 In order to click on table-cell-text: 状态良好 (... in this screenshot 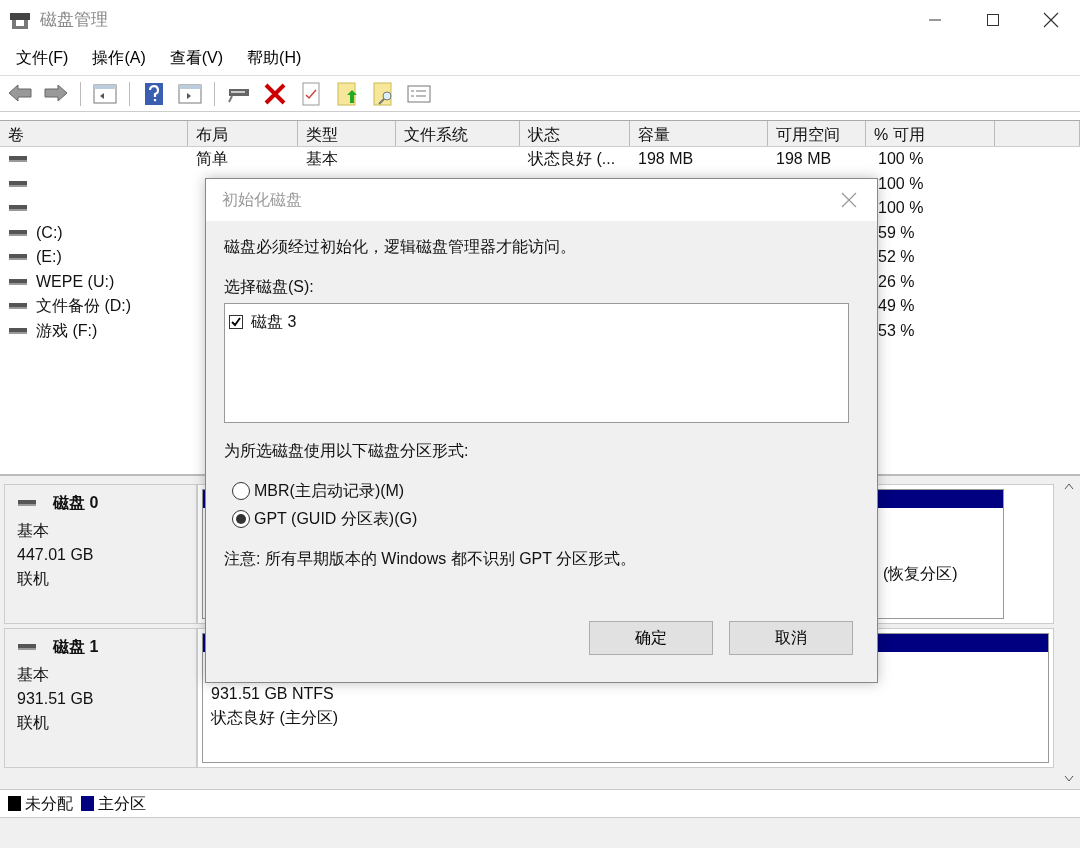, I will do `click(572, 159)`.